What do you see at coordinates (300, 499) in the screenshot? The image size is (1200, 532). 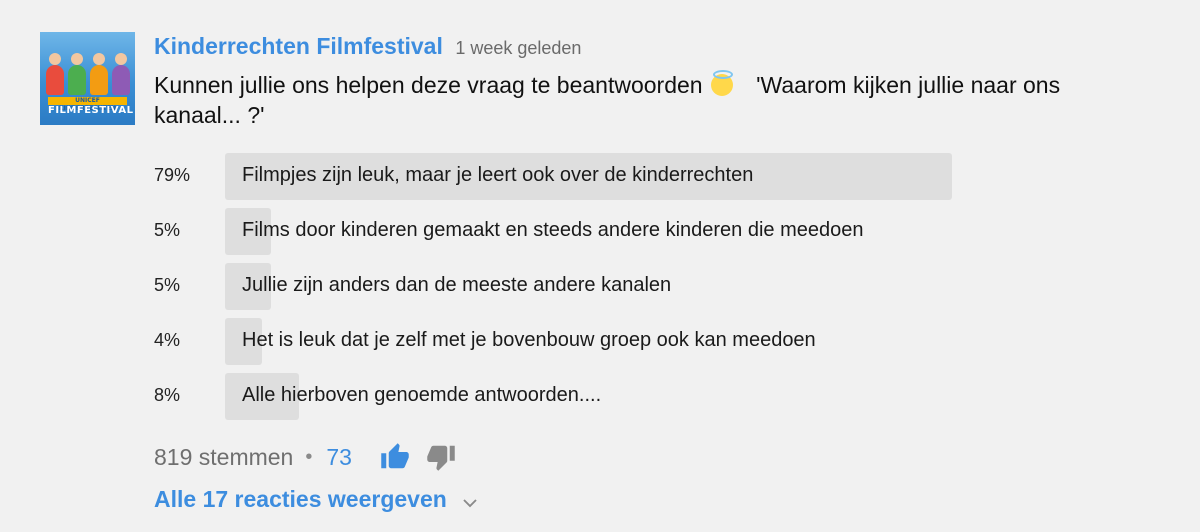 I see `view-replies-label: Alle 17 reacties weergeven` at bounding box center [300, 499].